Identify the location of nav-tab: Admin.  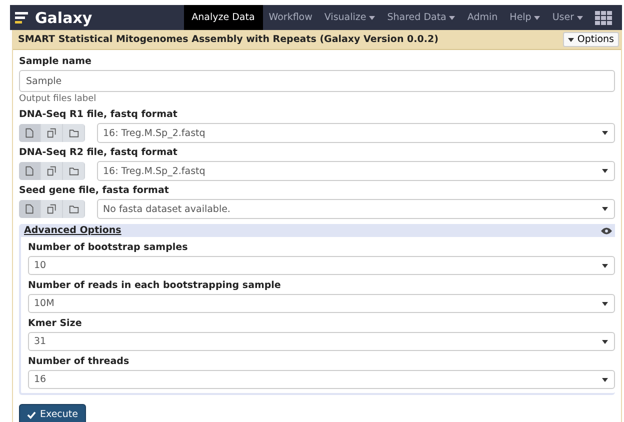
(482, 17).